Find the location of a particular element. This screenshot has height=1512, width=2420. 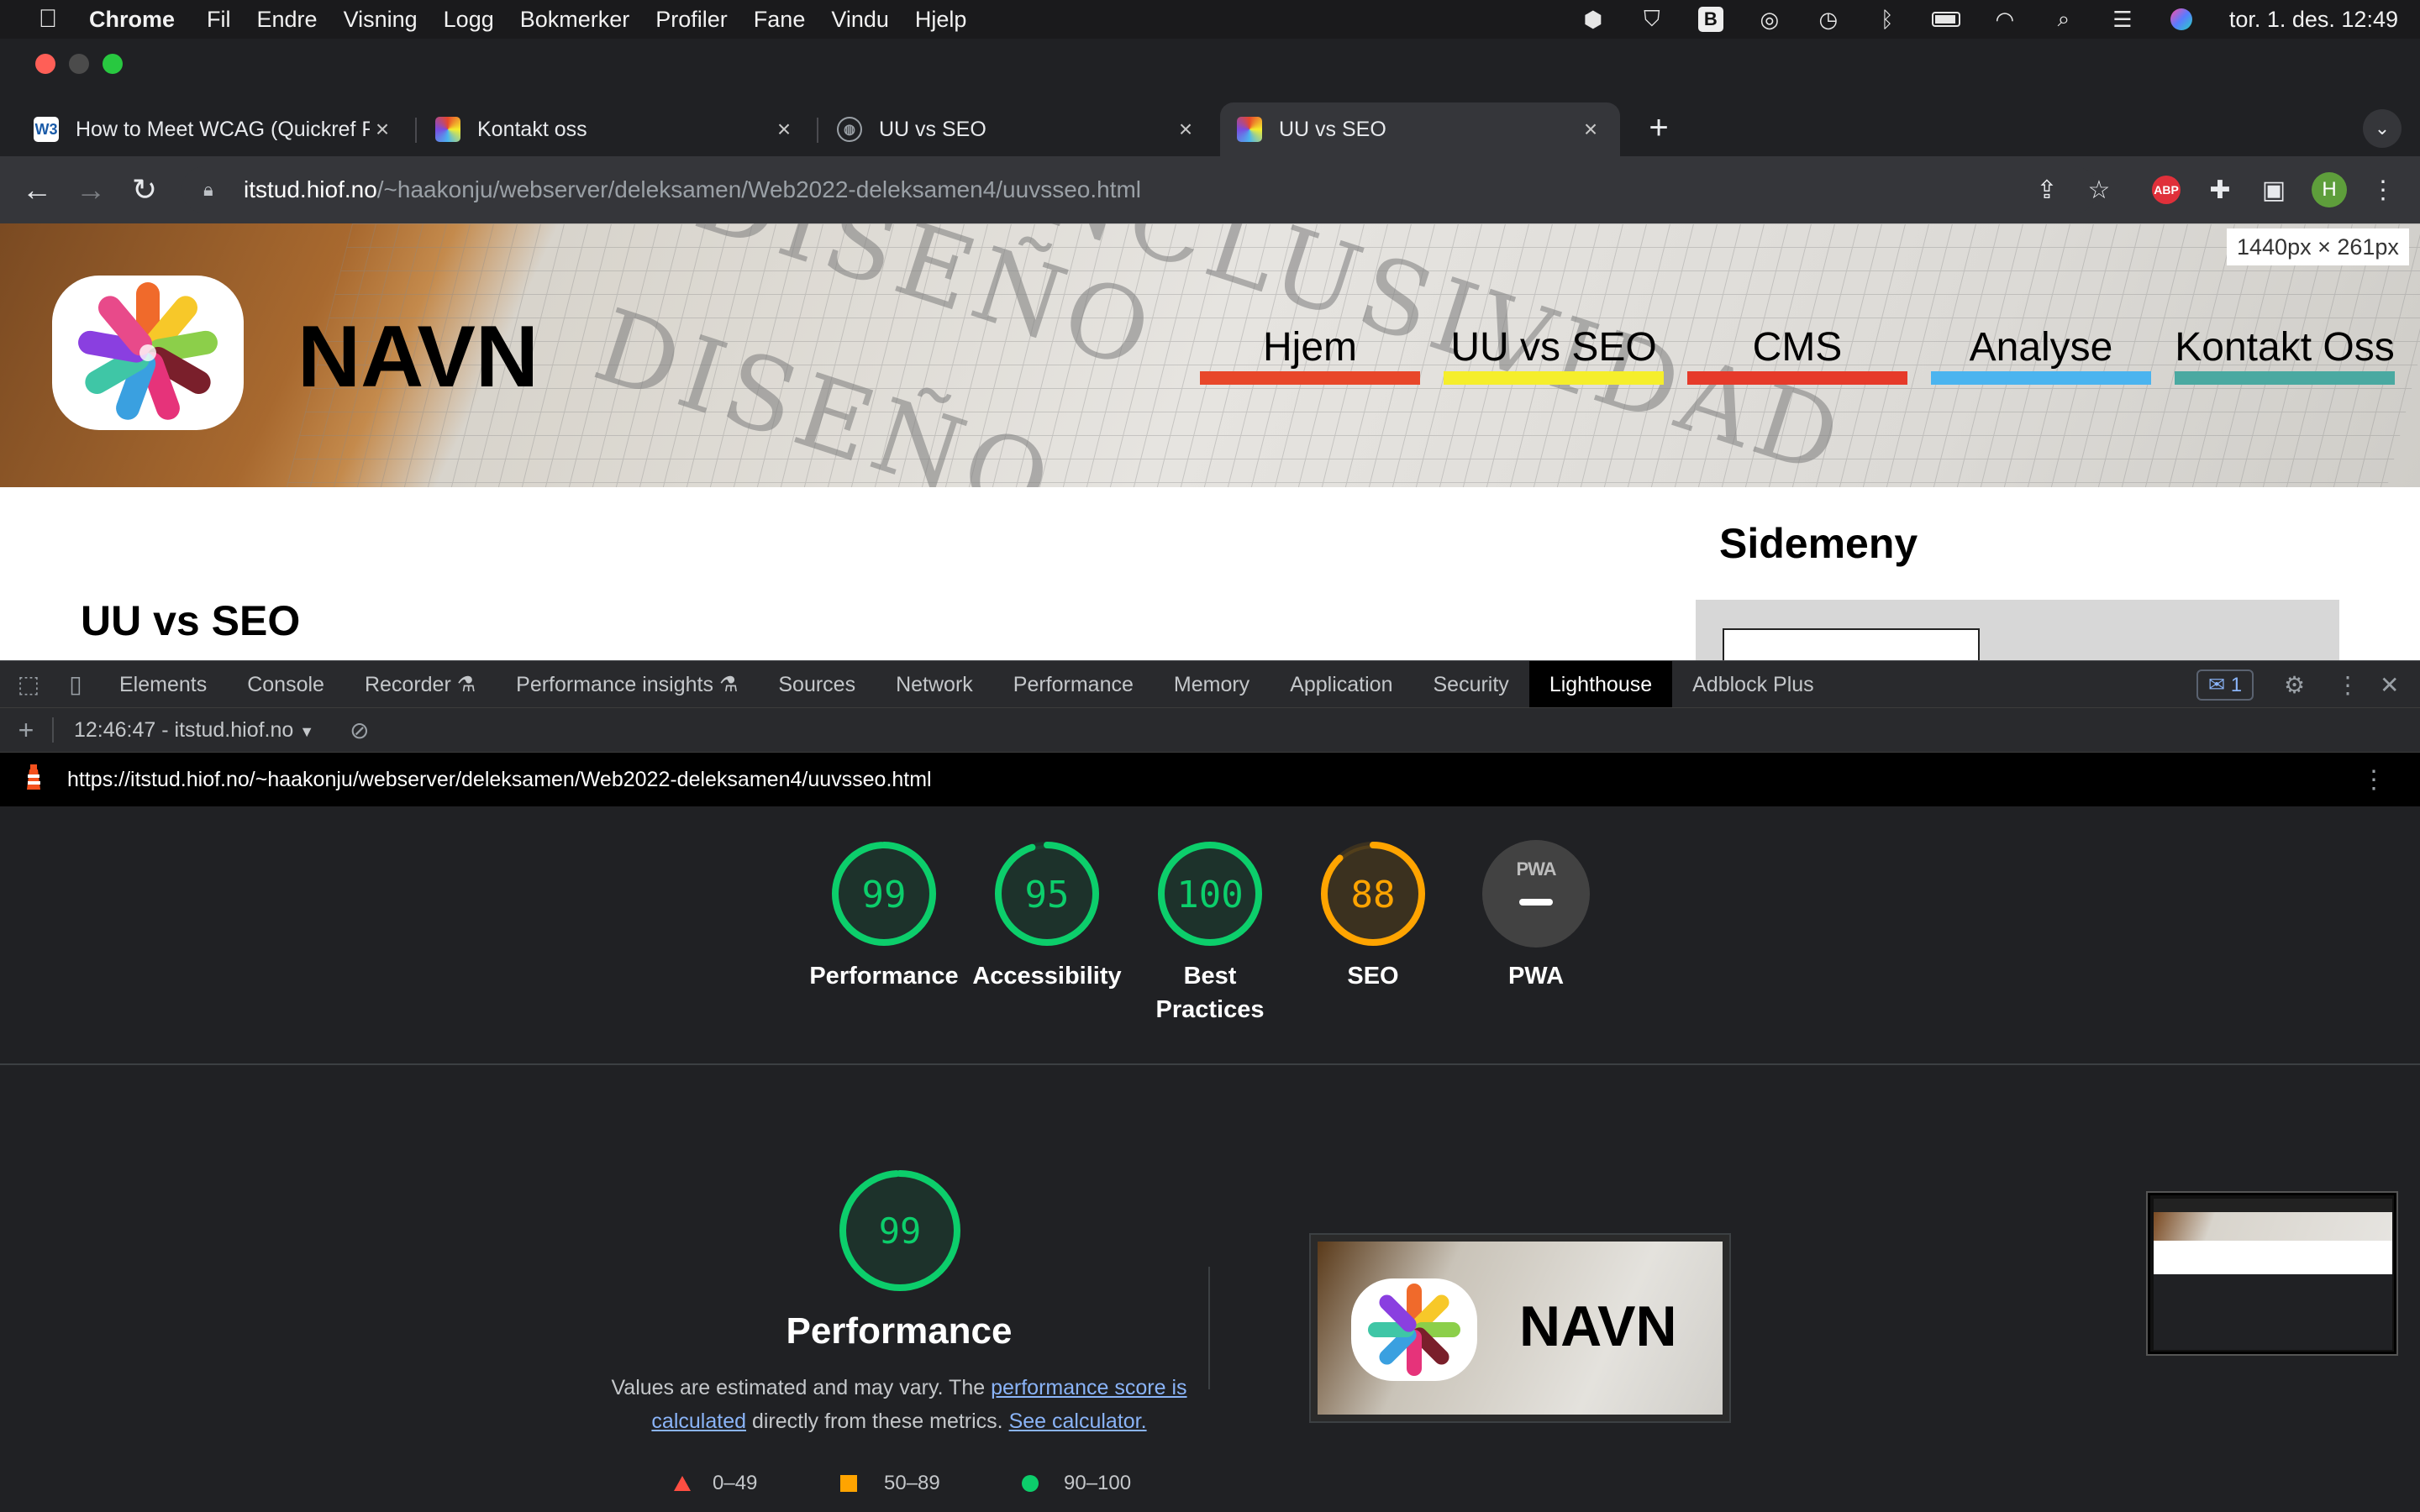

devtools-tab-application: Application is located at coordinates (1342, 684).